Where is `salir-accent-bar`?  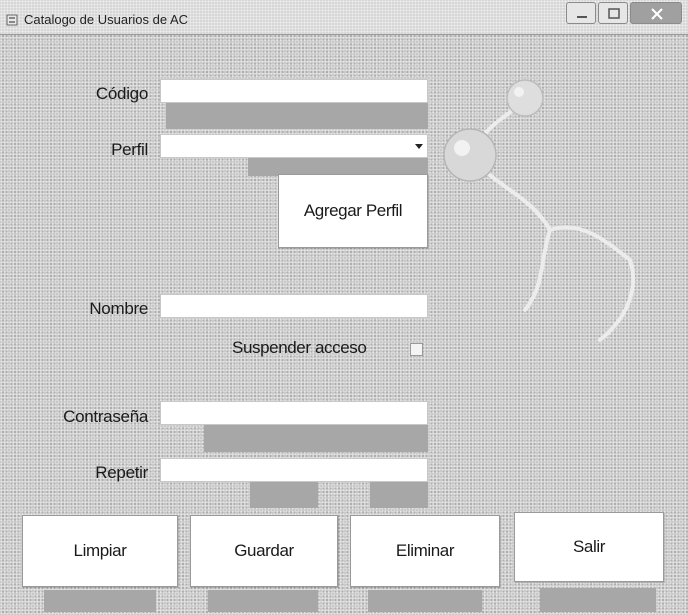
salir-accent-bar is located at coordinates (598, 600).